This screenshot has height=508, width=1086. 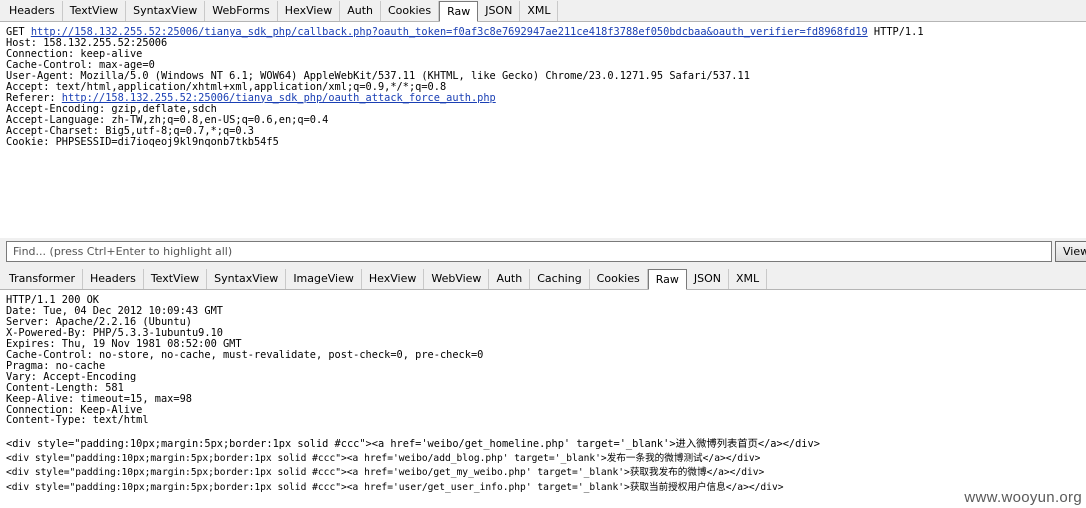 What do you see at coordinates (77, 420) in the screenshot?
I see `resp-header-content-type: Content-Type: text/html` at bounding box center [77, 420].